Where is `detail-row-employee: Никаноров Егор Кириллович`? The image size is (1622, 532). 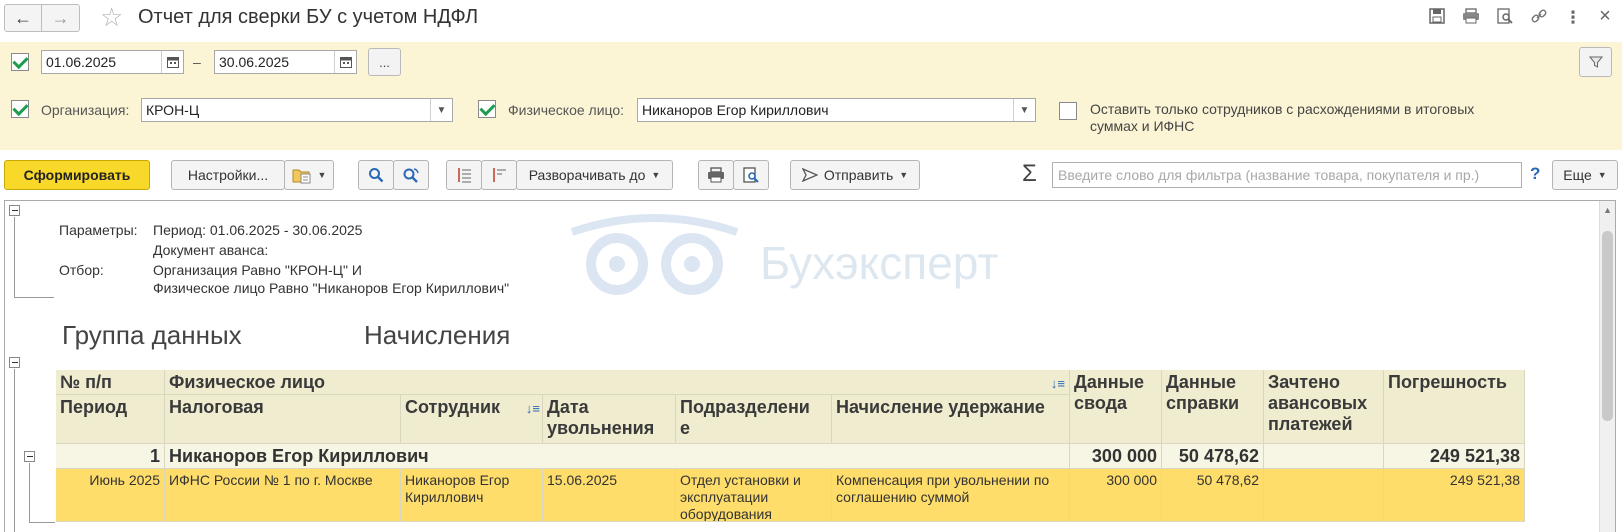
detail-row-employee: Никаноров Егор Кириллович is located at coordinates (472, 495).